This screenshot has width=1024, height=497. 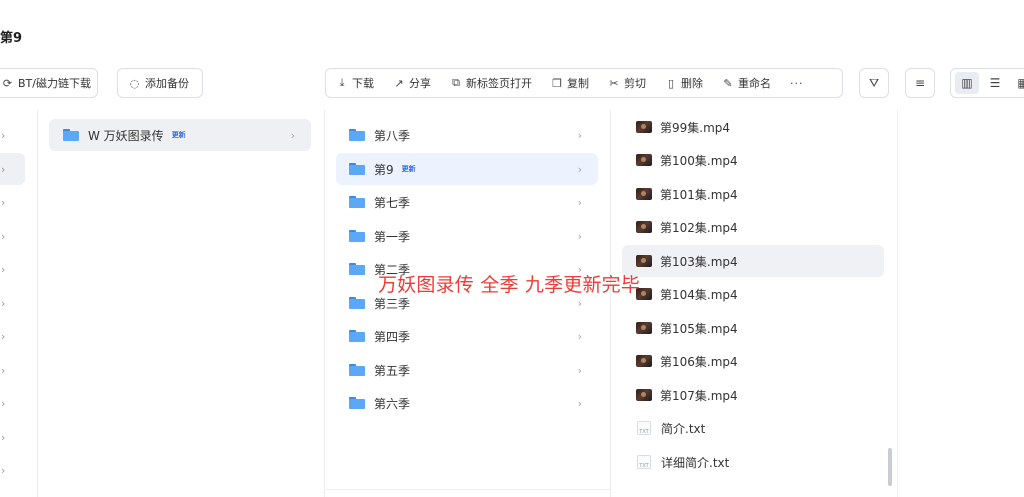 What do you see at coordinates (363, 83) in the screenshot?
I see `download-label: 下载` at bounding box center [363, 83].